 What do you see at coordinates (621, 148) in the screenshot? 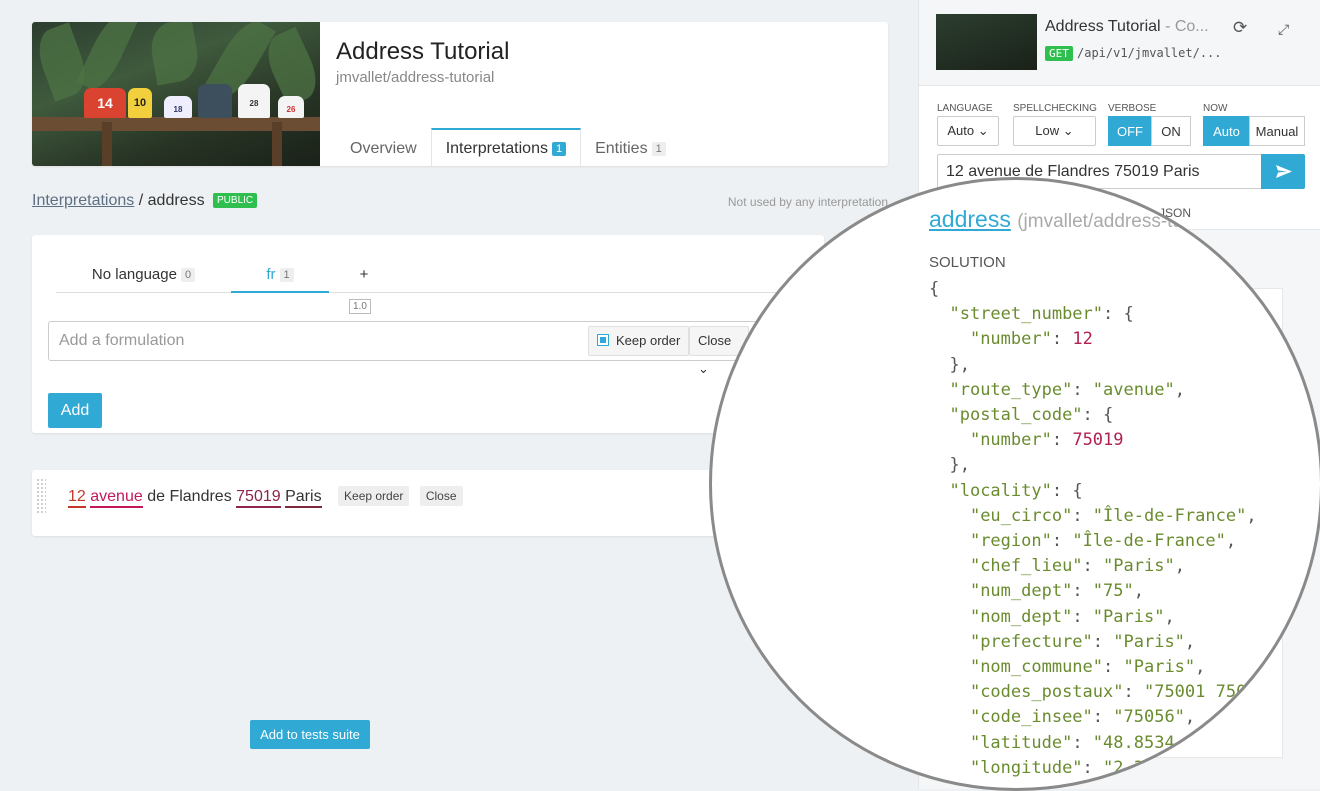
I see `tab-label: Entities` at bounding box center [621, 148].